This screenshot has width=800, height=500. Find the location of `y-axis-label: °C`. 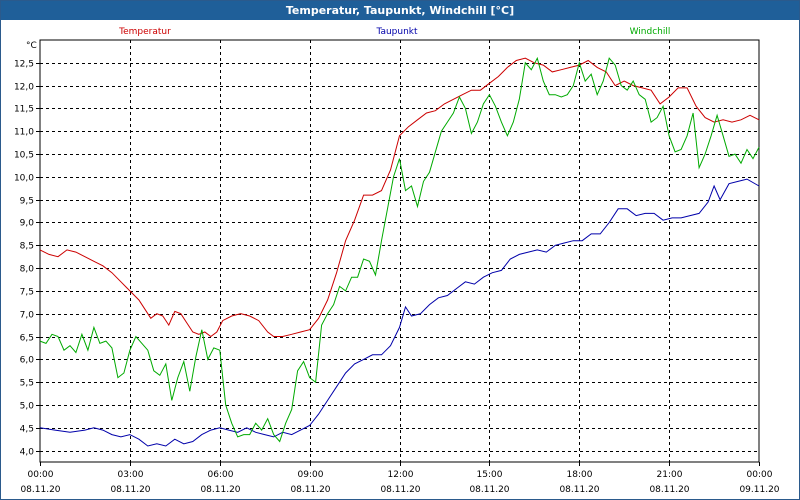

y-axis-label: °C is located at coordinates (31, 46).